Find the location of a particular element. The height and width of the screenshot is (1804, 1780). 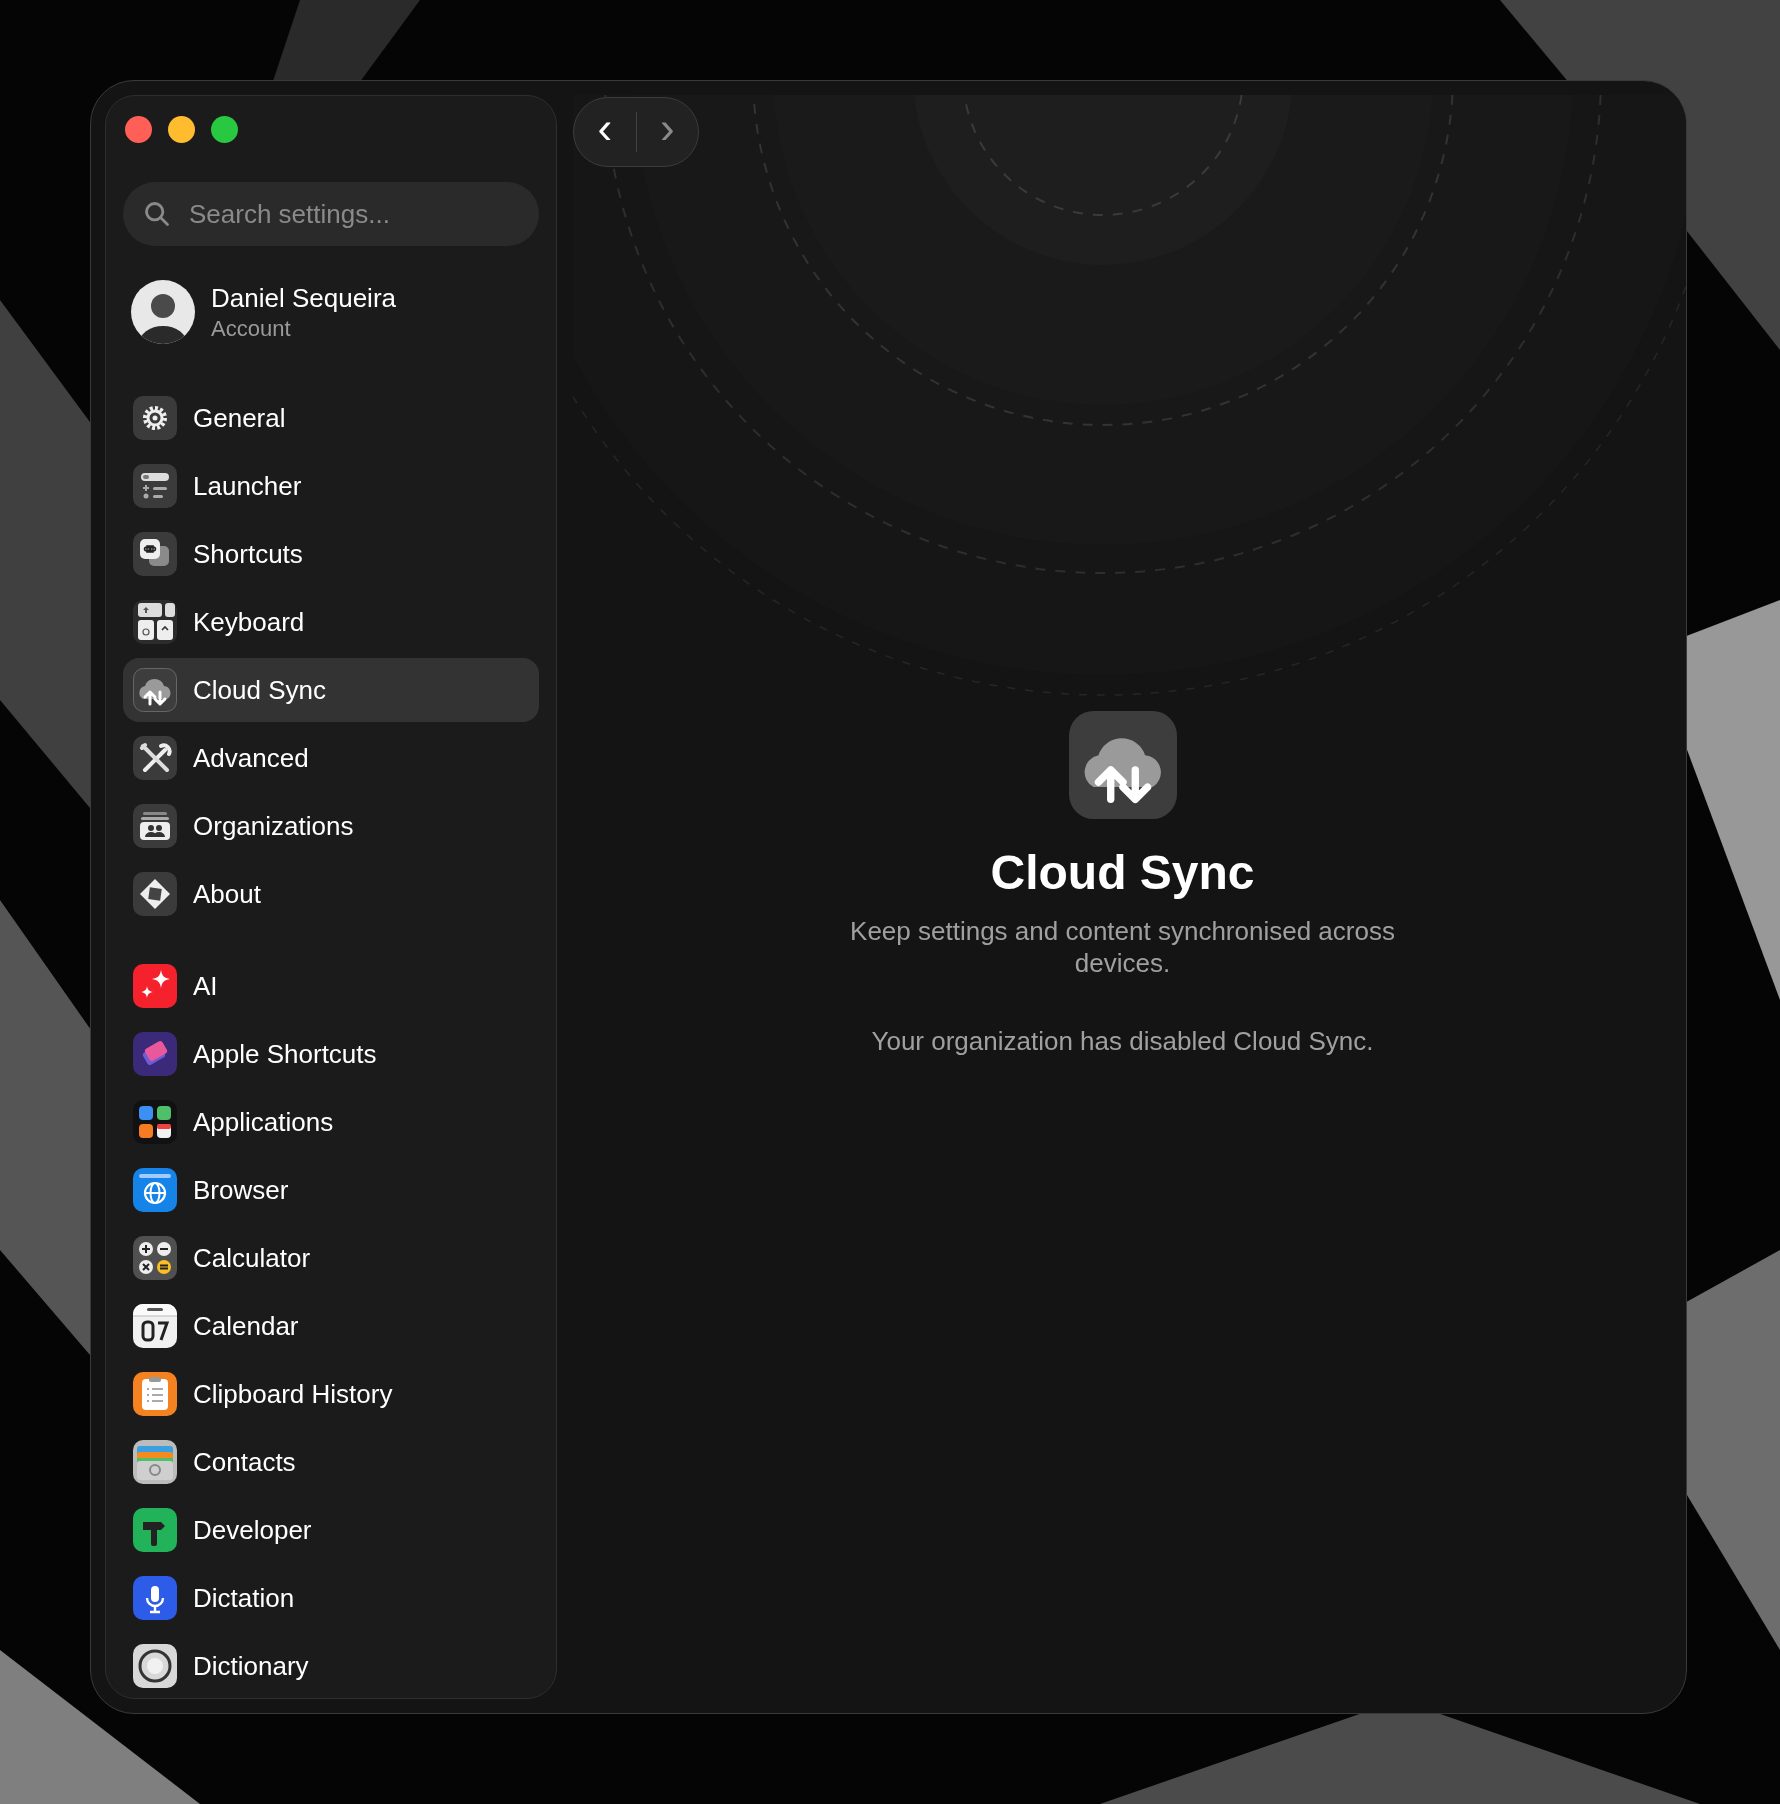

sidebar-item: Calendar is located at coordinates (331, 1326).